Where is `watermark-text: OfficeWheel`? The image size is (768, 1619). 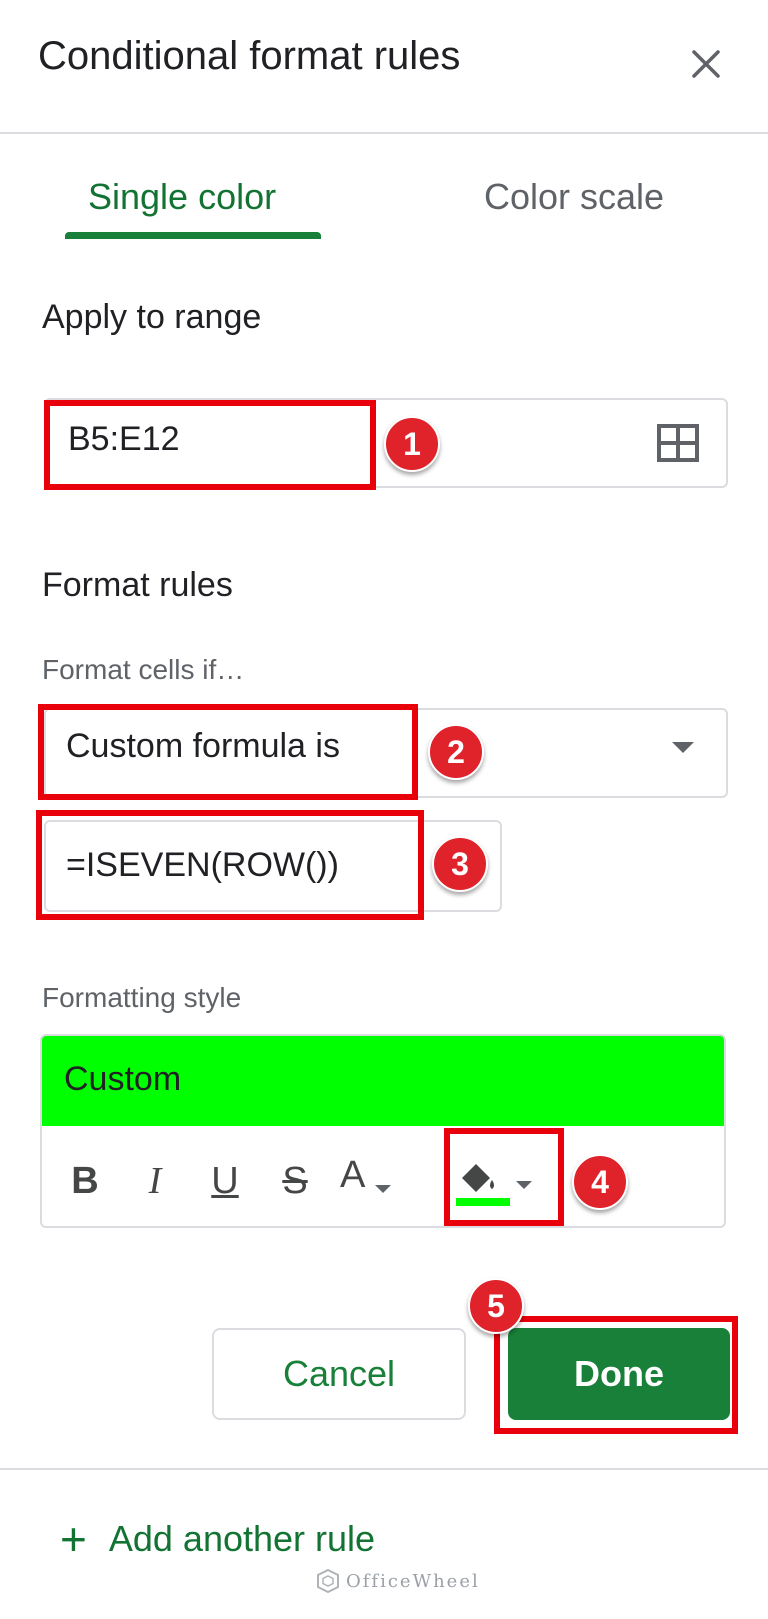 watermark-text: OfficeWheel is located at coordinates (413, 1581).